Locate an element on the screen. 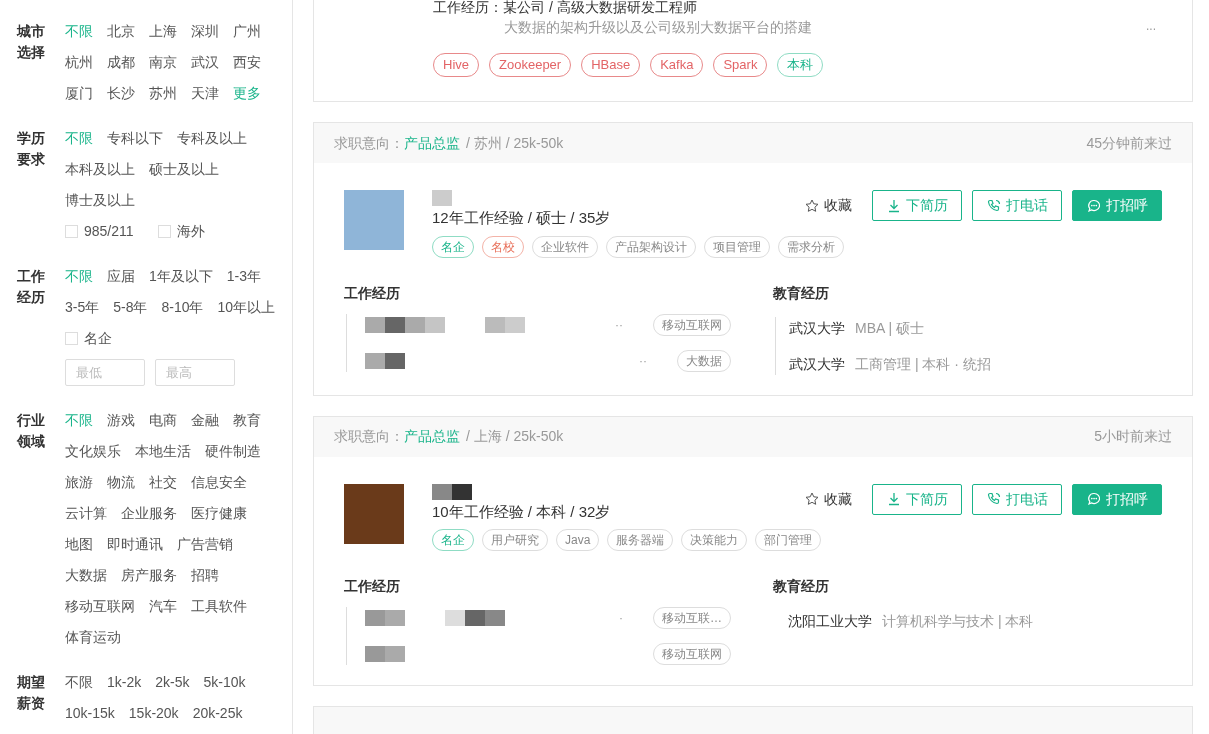 Image resolution: width=1209 pixels, height=734 pixels. candidate-summary: 10年工作经验 / 本科 / 32岁 is located at coordinates (521, 511).